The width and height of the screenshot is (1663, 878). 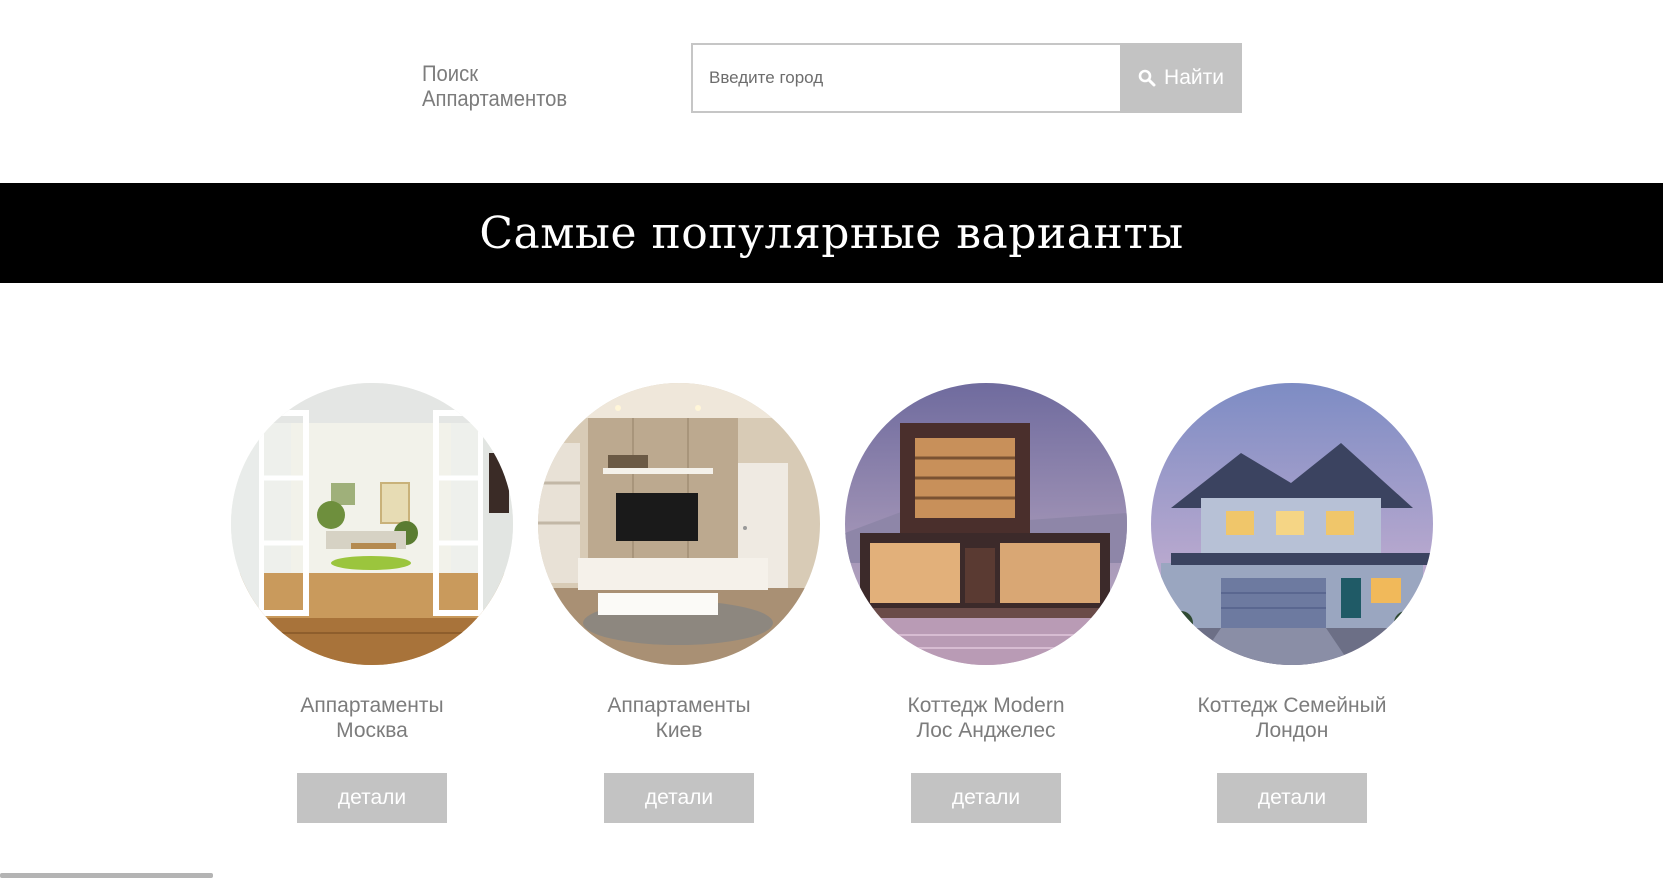 I want to click on listing-card: Аппартаменты Москва детали, so click(x=372, y=603).